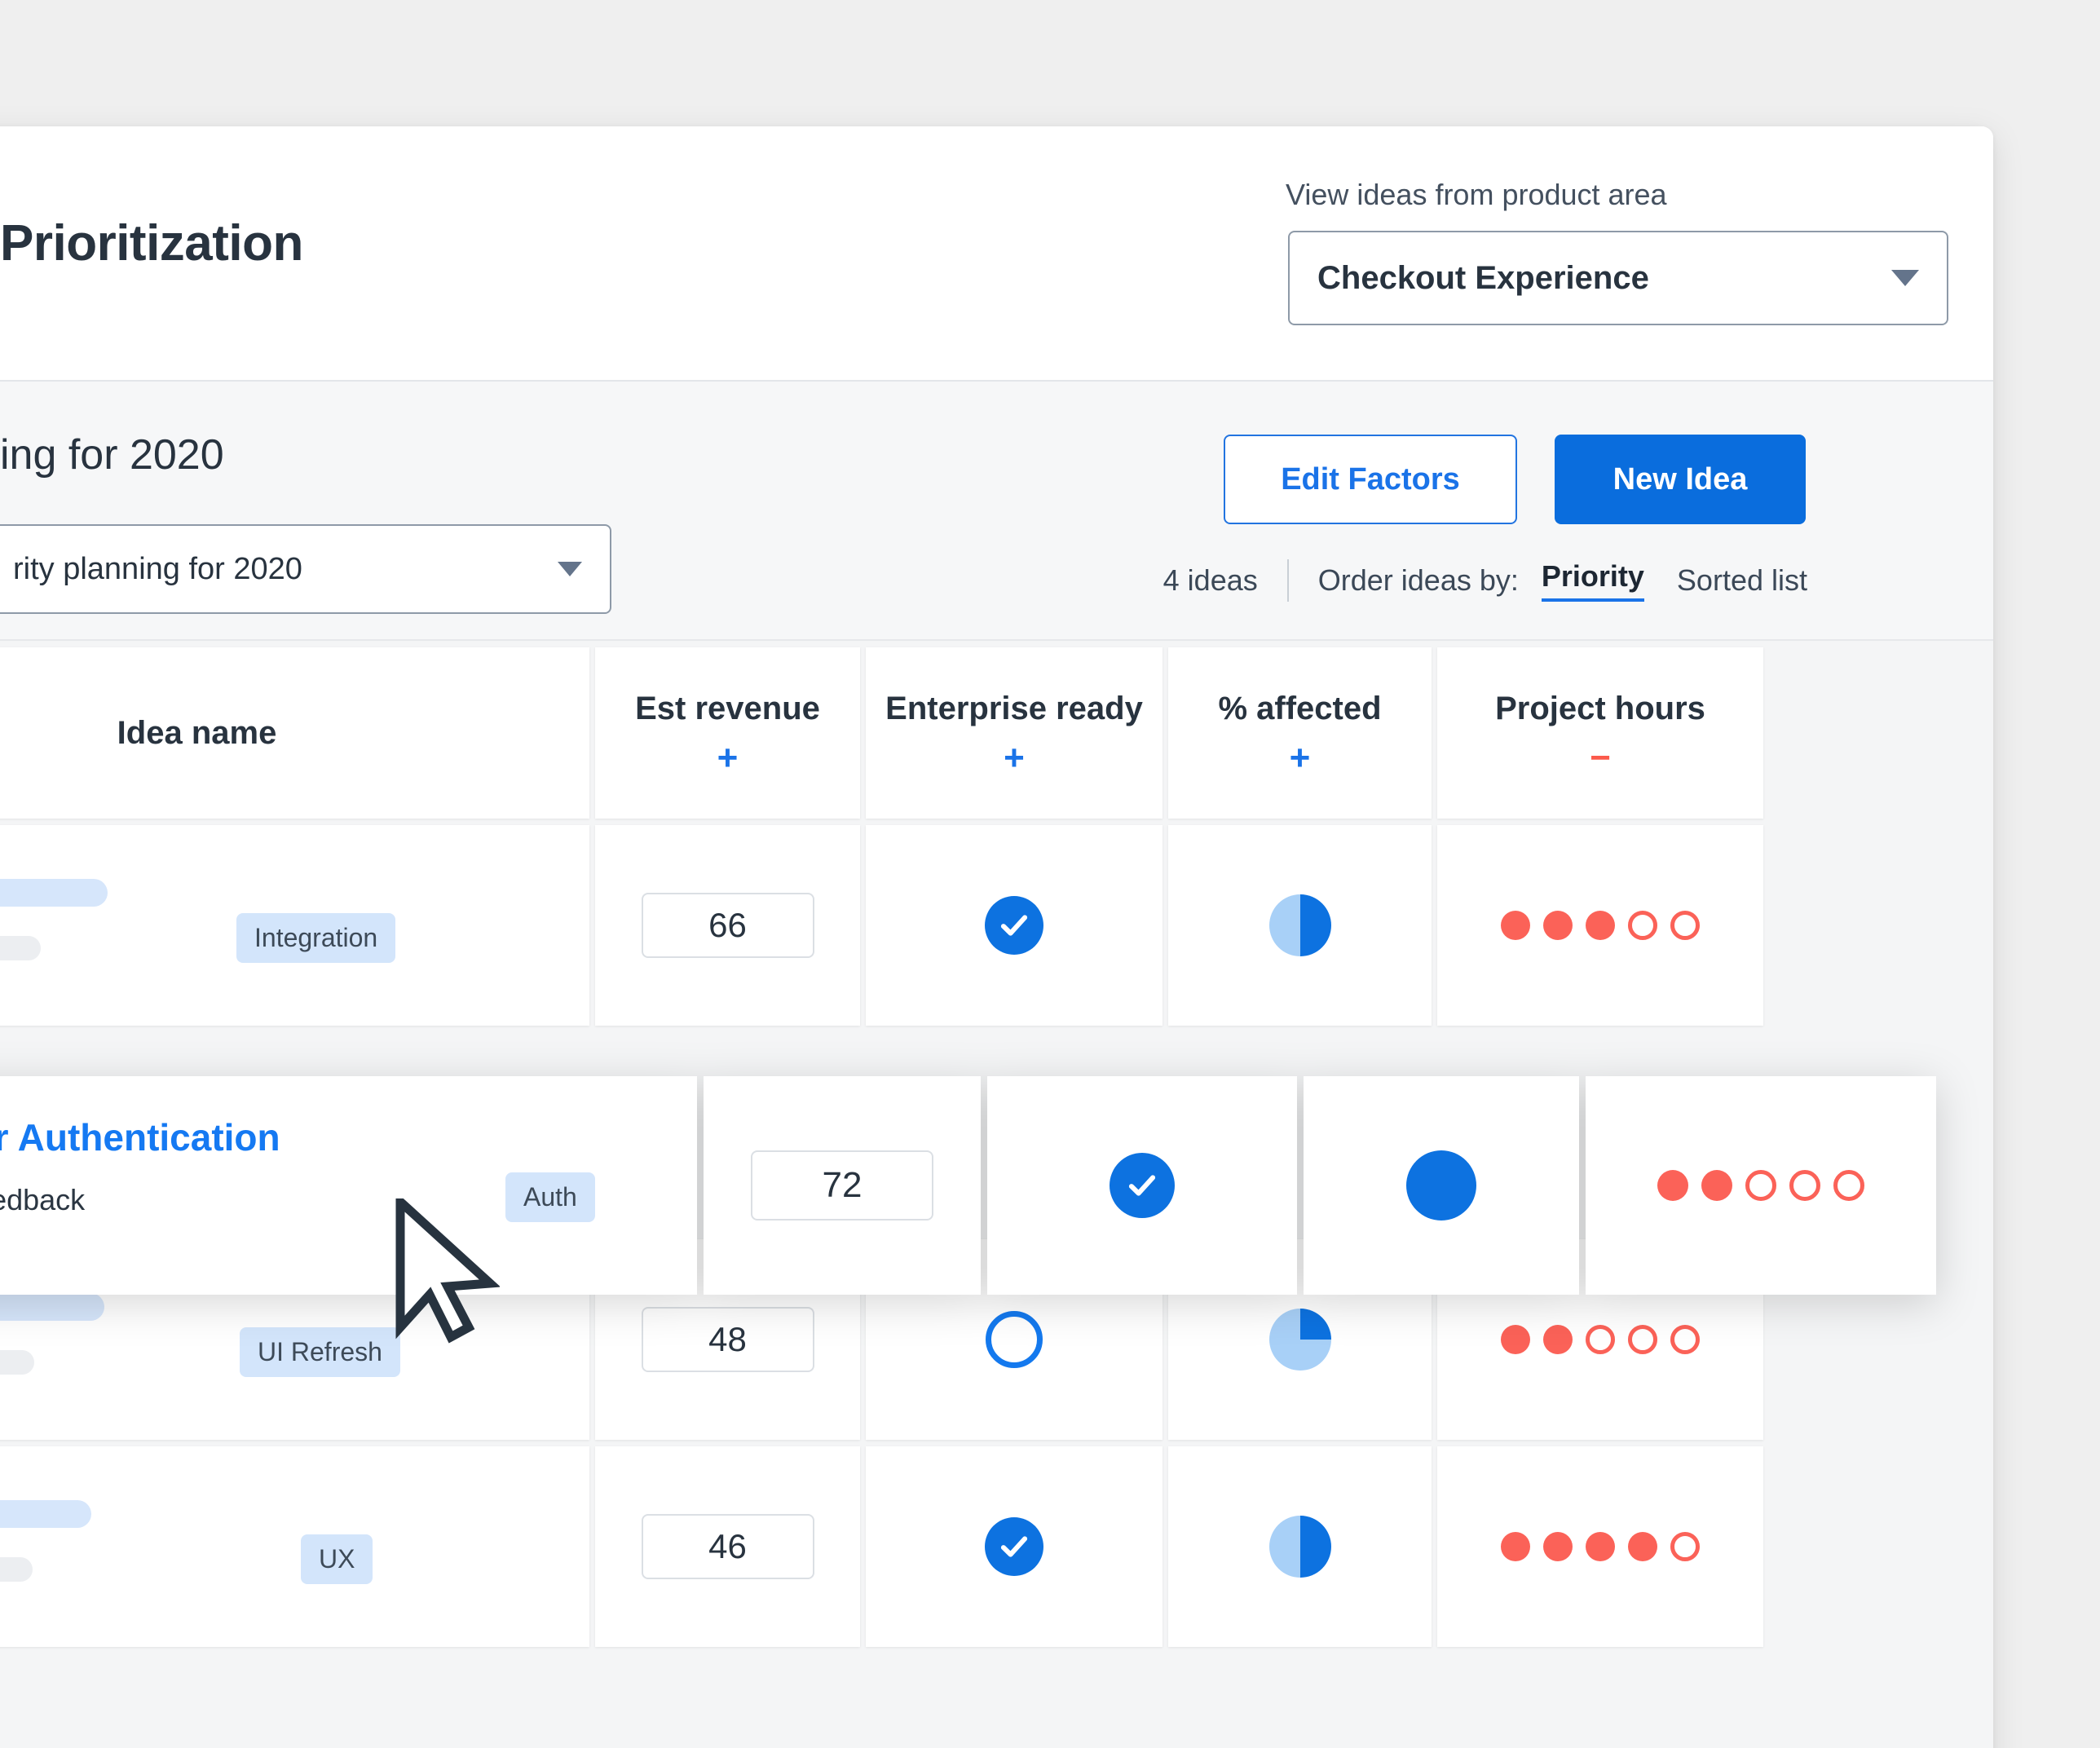 The image size is (2100, 1748). What do you see at coordinates (197, 733) in the screenshot?
I see `column-label: Idea name` at bounding box center [197, 733].